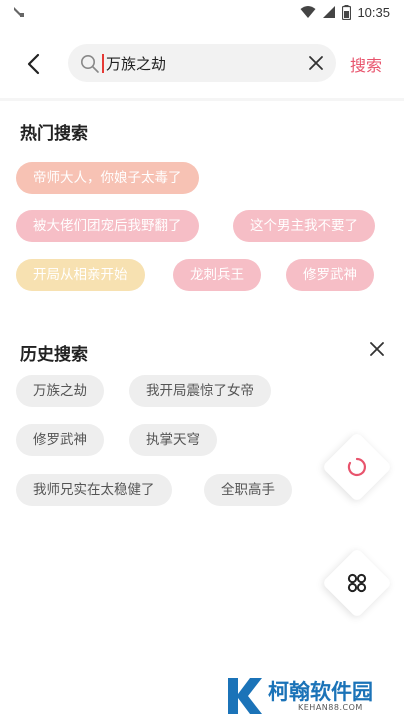 Image resolution: width=404 pixels, height=720 pixels. I want to click on search-bar: 搜索, so click(202, 63).